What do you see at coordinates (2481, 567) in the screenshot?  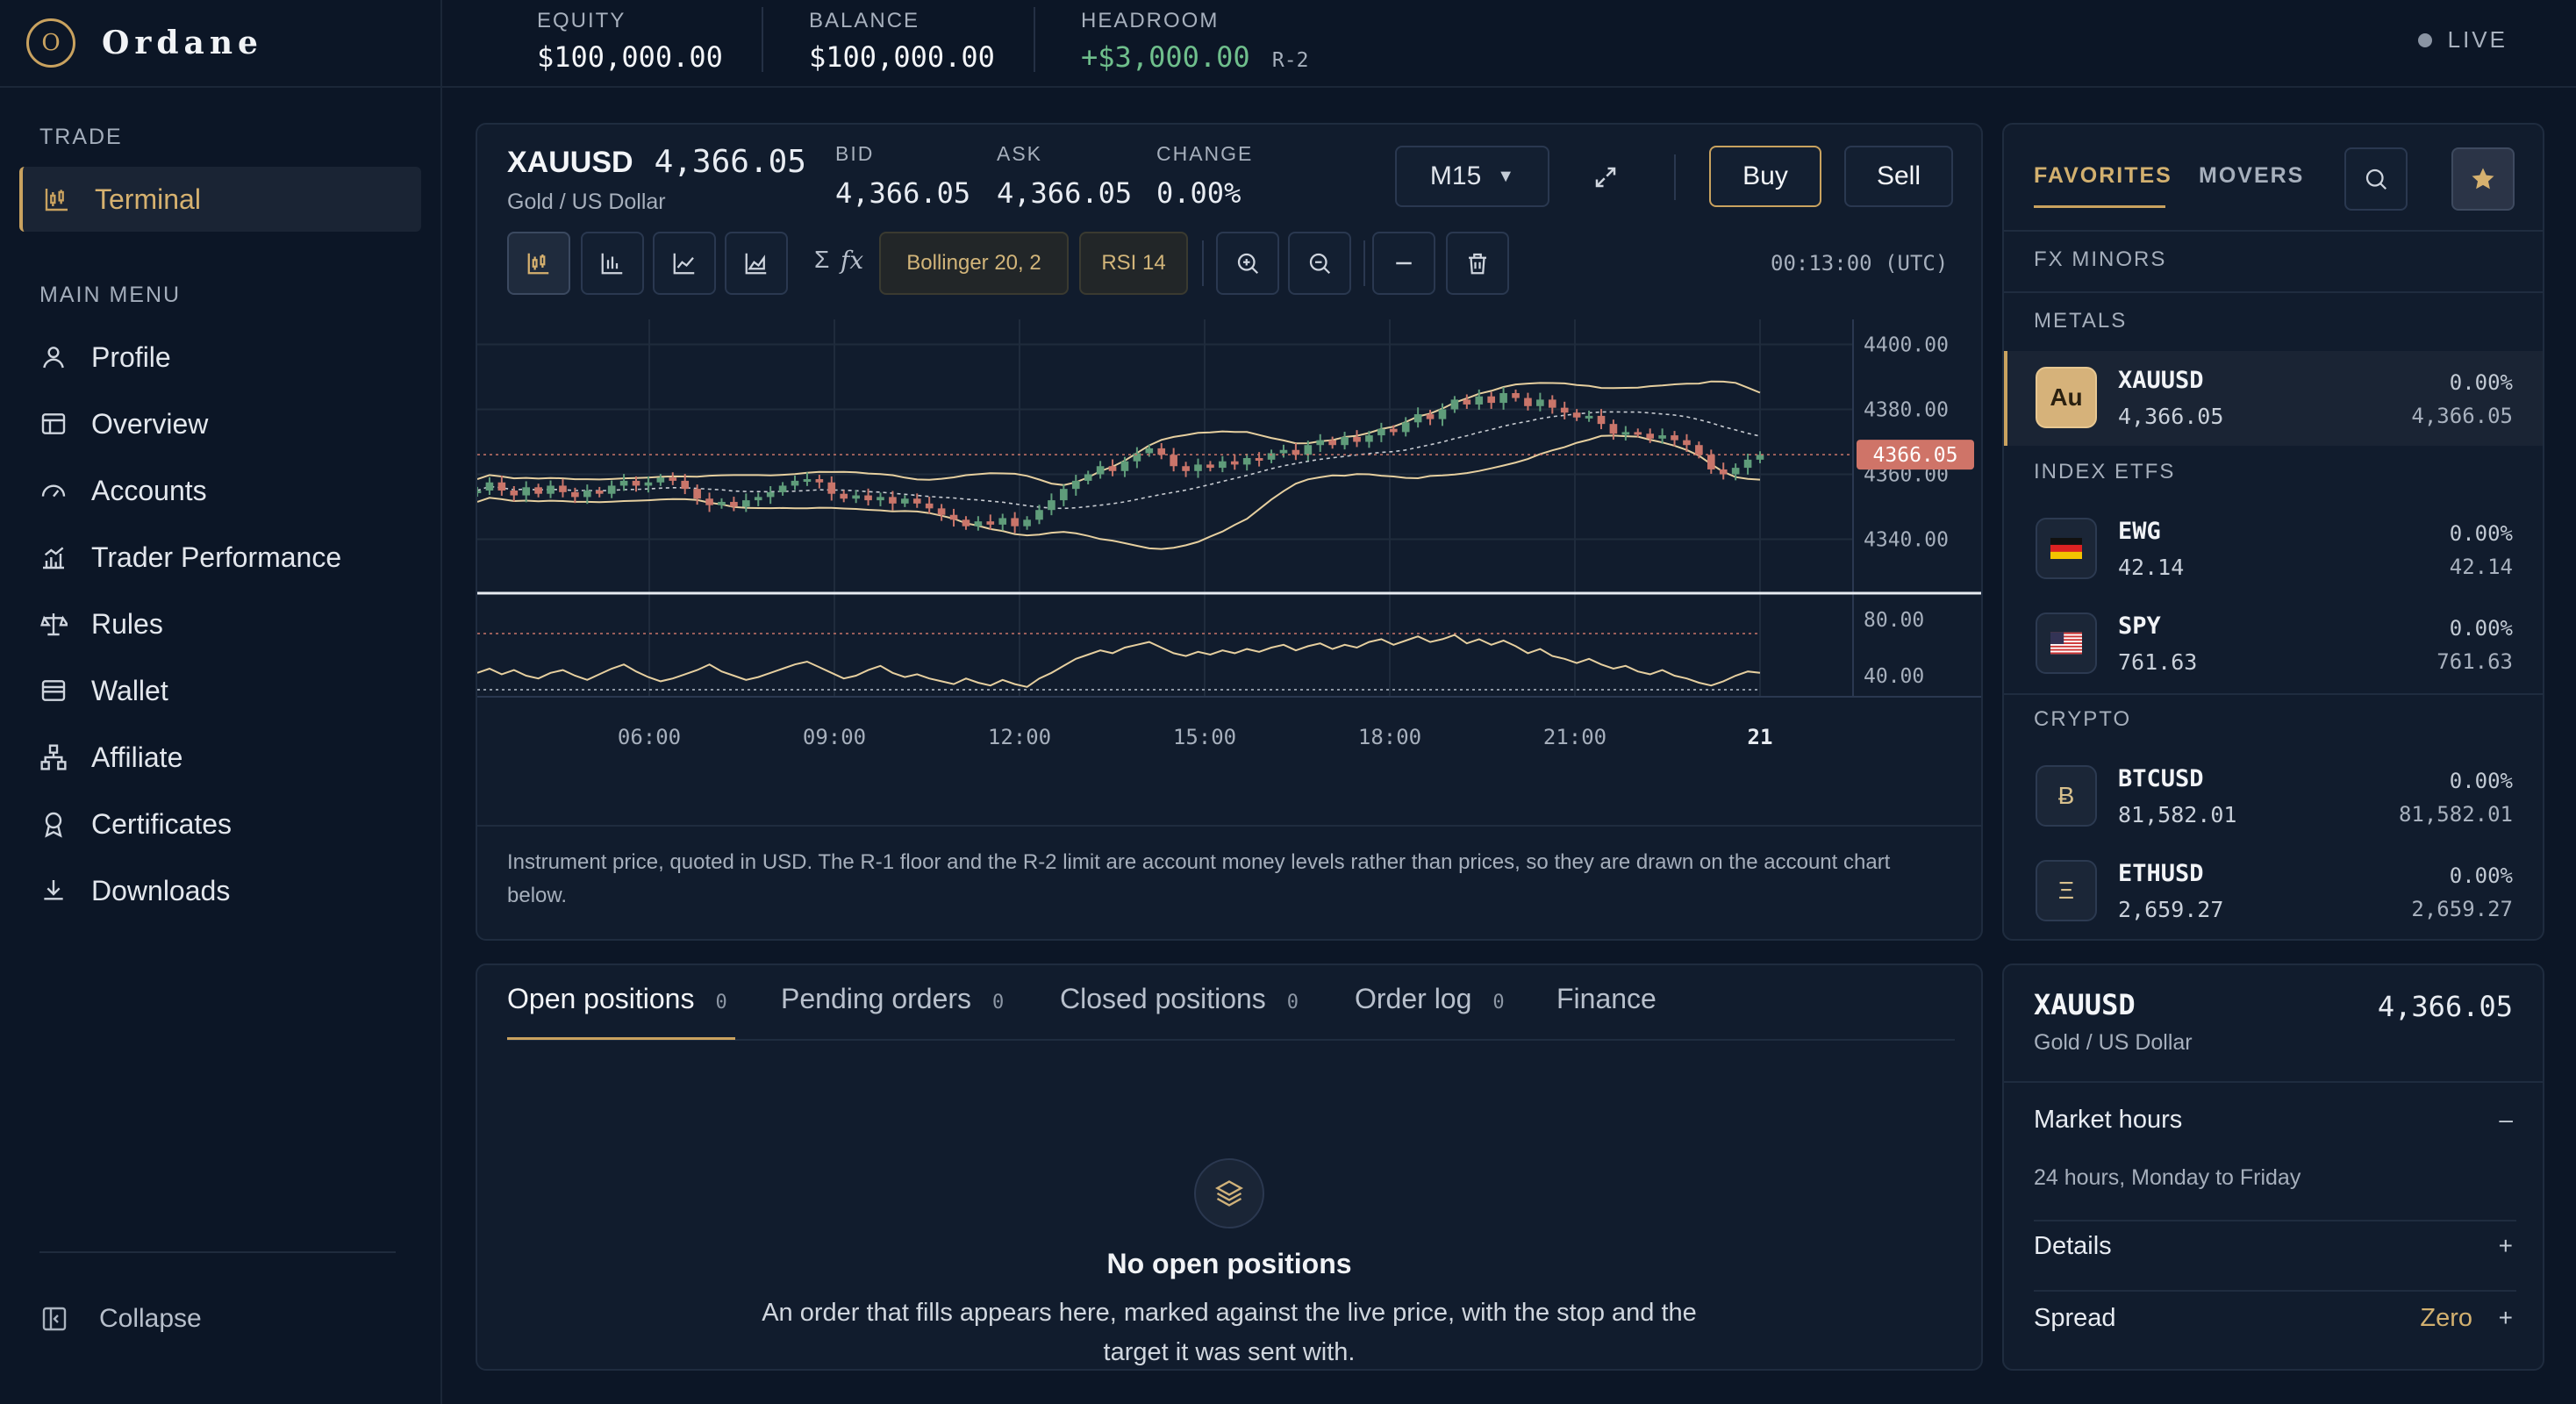 I see `watchlist-price-secondary: 42.14` at bounding box center [2481, 567].